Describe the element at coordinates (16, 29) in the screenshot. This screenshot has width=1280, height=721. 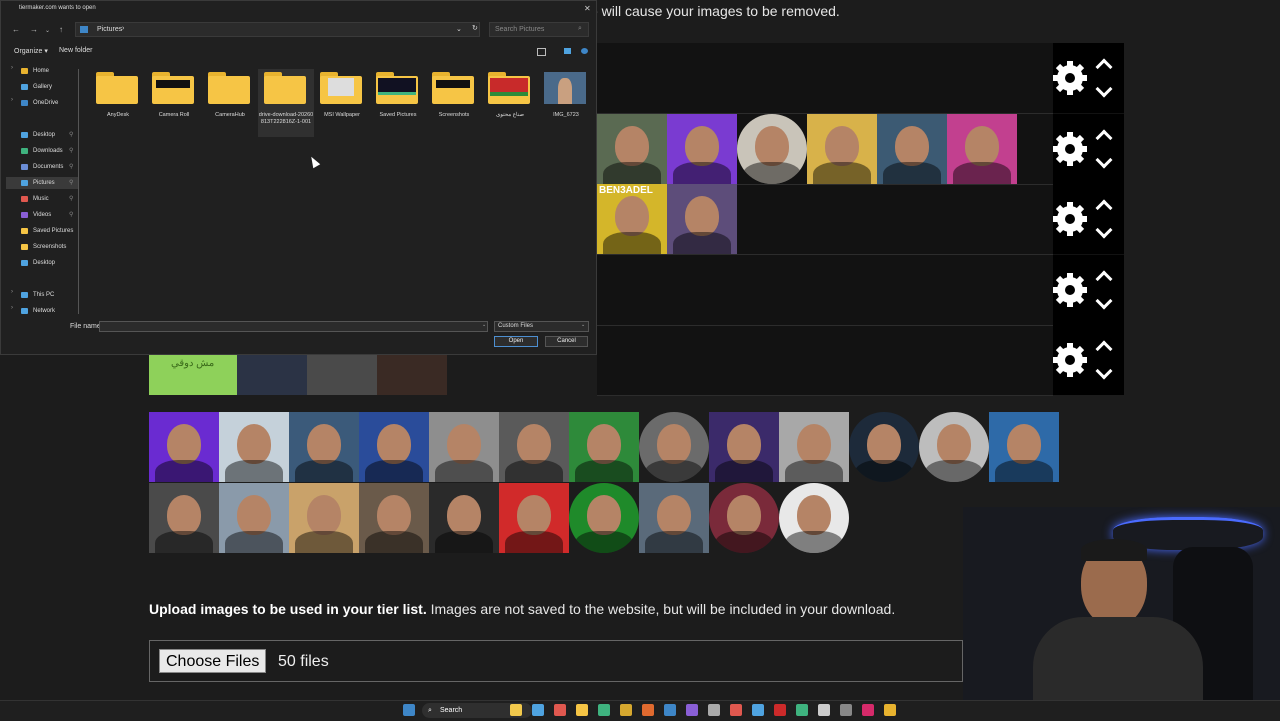
I see `back-icon: ←` at that location.